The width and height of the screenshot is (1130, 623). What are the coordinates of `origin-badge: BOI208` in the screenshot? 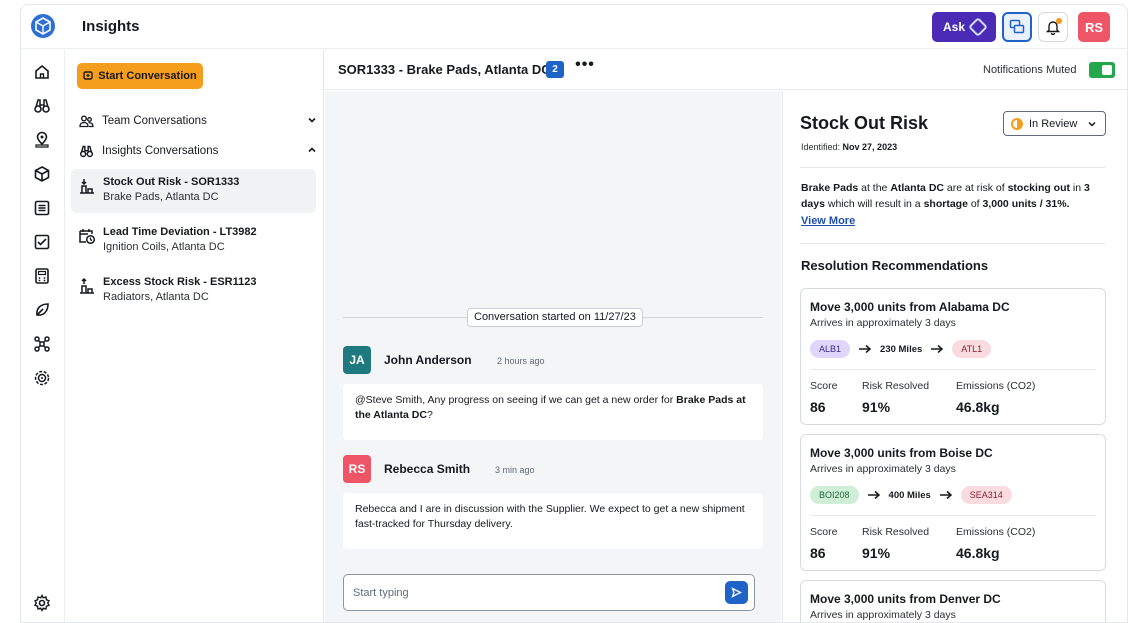 It's located at (834, 495).